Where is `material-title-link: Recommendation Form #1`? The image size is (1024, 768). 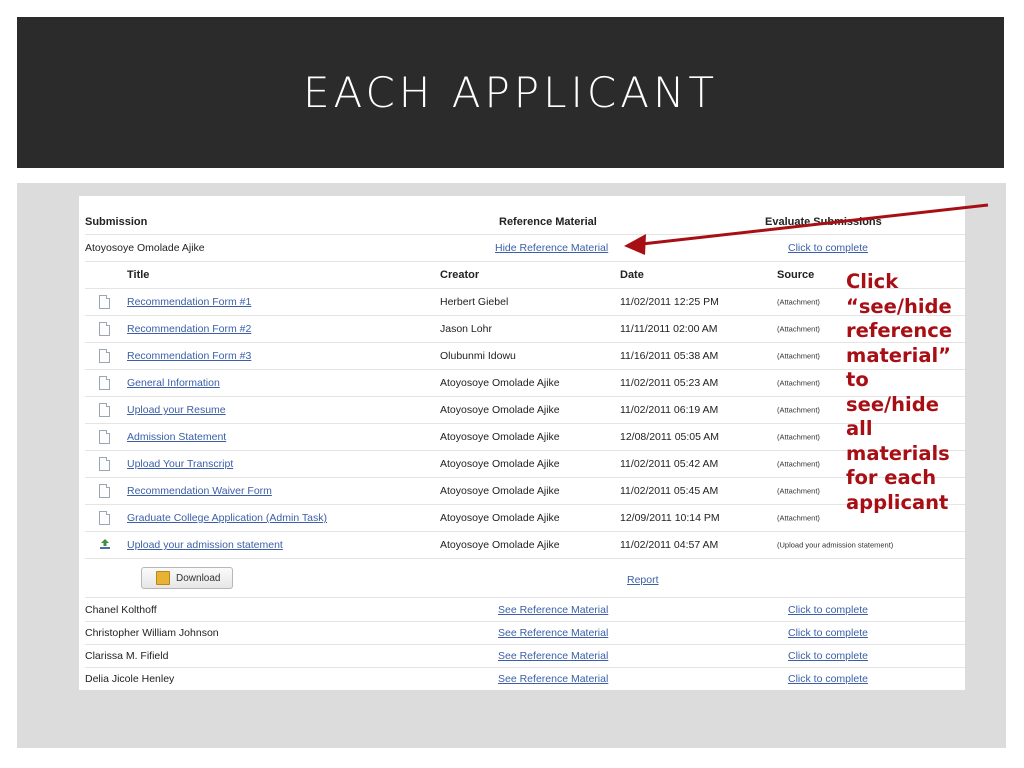
material-title-link: Recommendation Form #1 is located at coordinates (189, 302).